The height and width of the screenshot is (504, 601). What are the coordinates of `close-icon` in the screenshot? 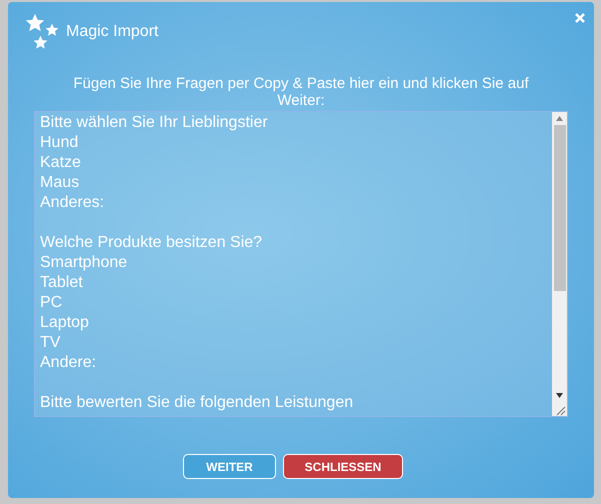 It's located at (580, 18).